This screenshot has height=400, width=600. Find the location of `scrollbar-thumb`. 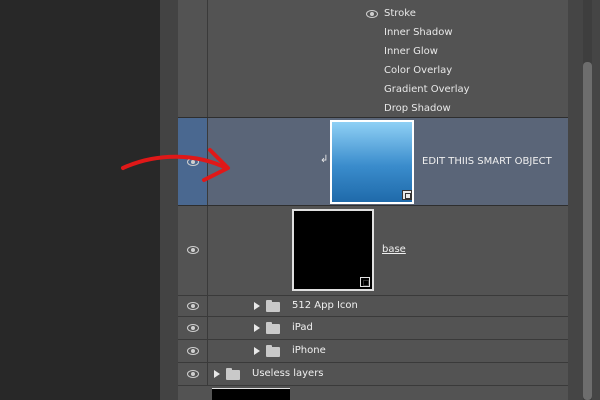

scrollbar-thumb is located at coordinates (587, 231).